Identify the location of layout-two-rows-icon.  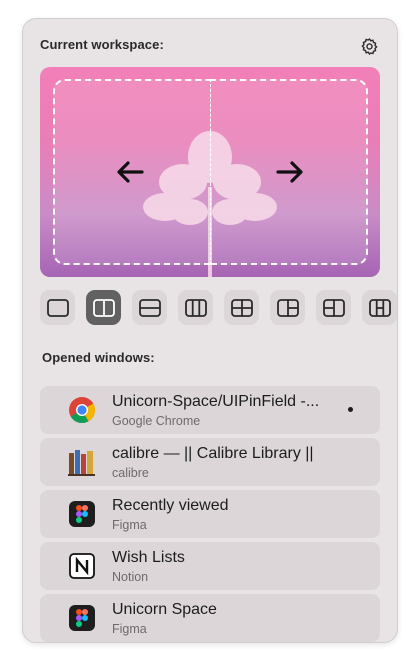
(149, 307).